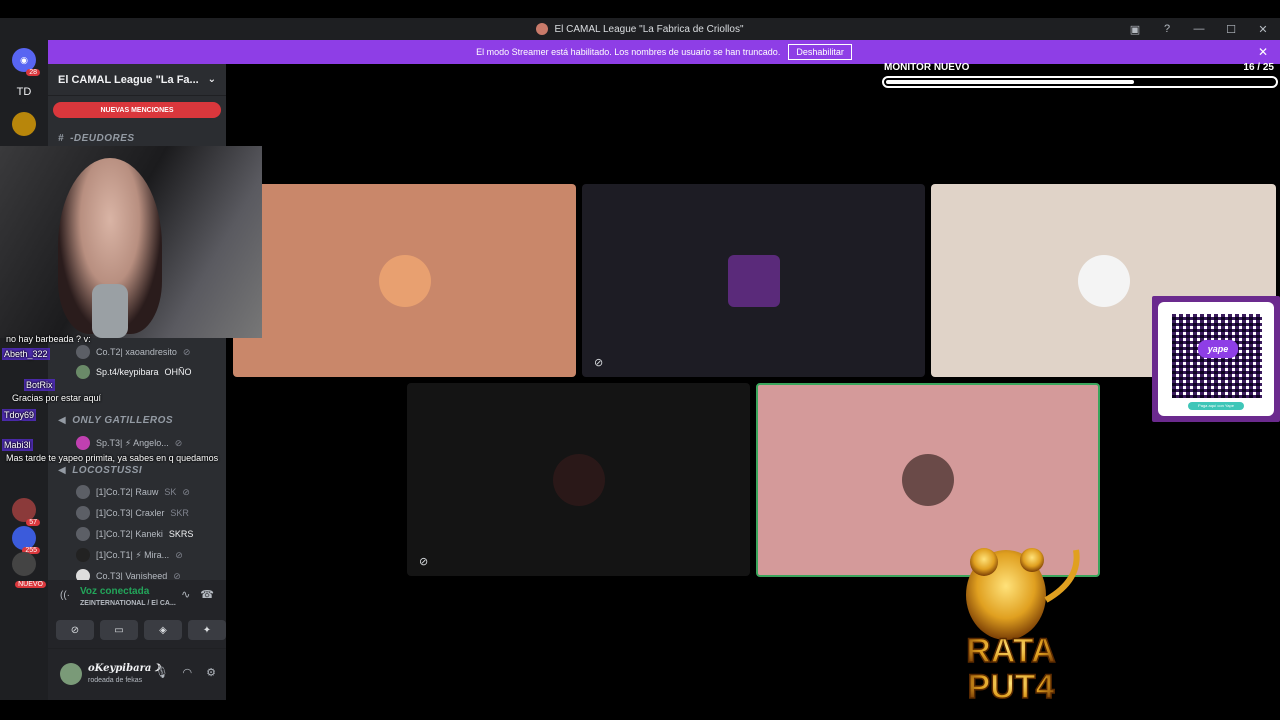 This screenshot has width=1280, height=720. Describe the element at coordinates (1218, 349) in the screenshot. I see `yape-logo: yape` at that location.